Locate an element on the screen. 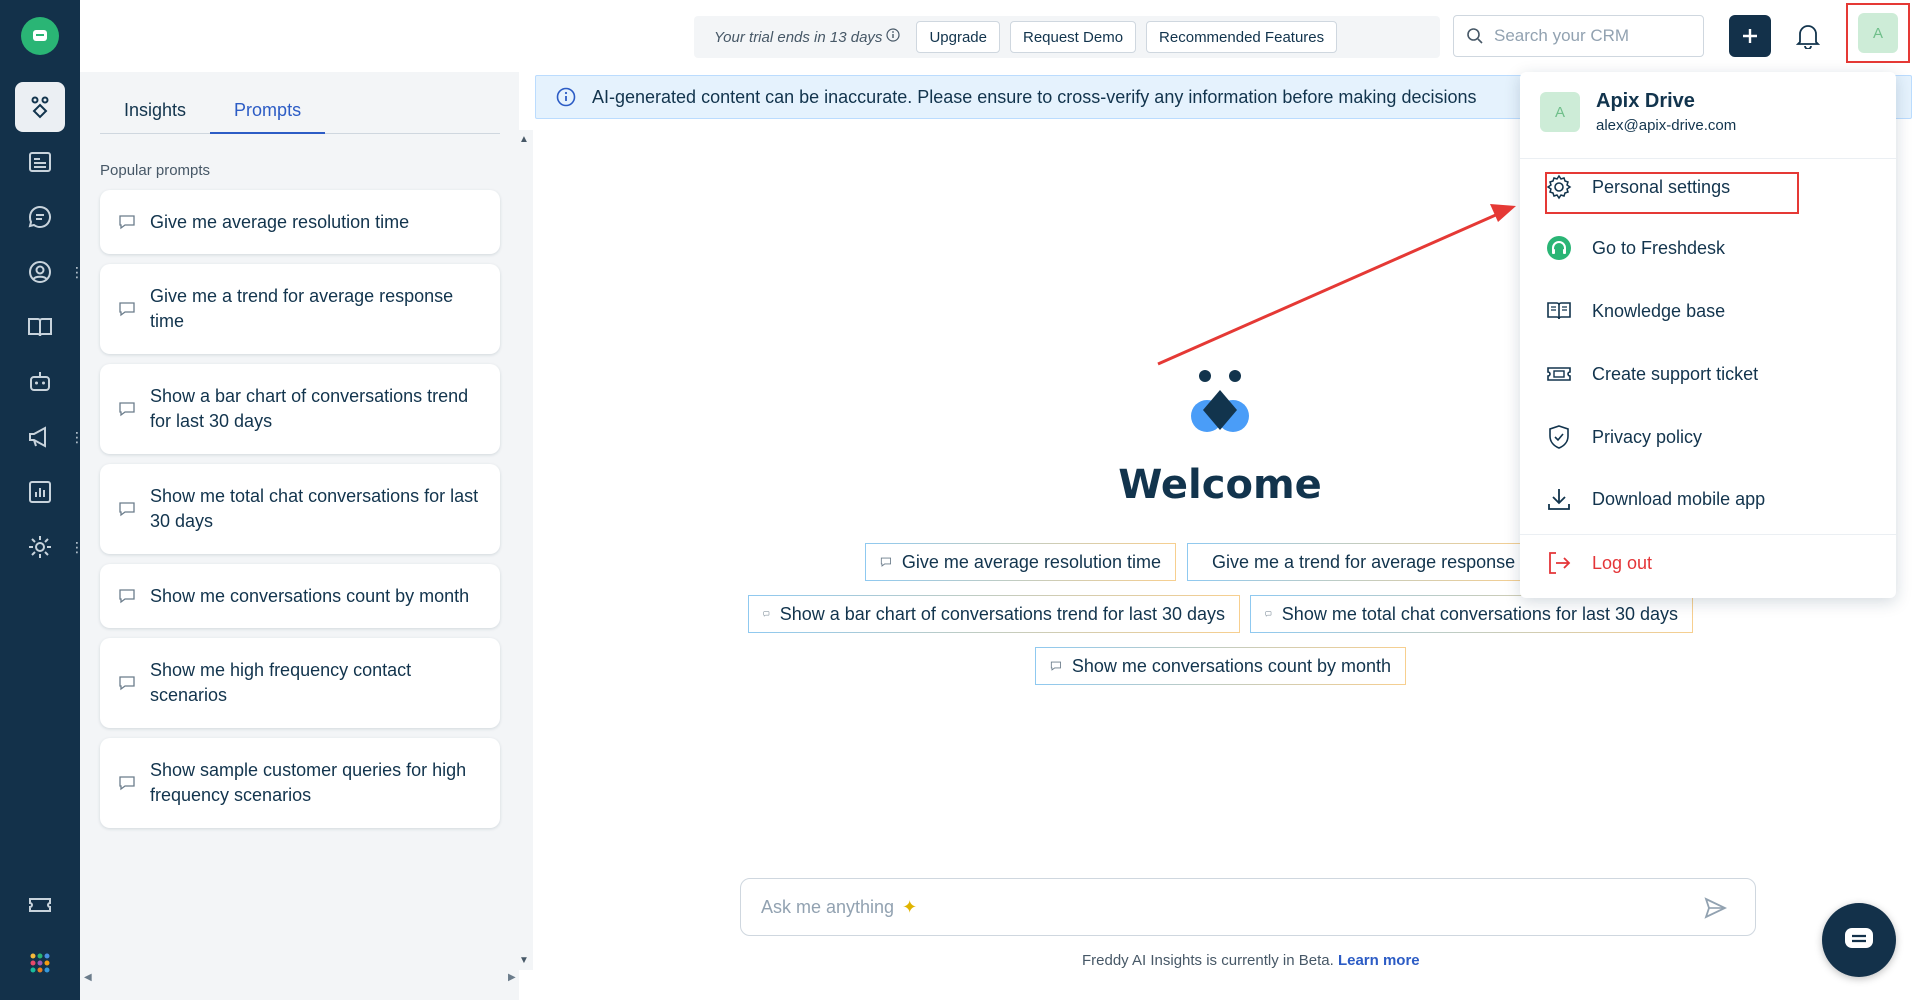 The height and width of the screenshot is (1000, 1912). panel-horizontal-scrollbar: ◀ ▶ is located at coordinates (300, 978).